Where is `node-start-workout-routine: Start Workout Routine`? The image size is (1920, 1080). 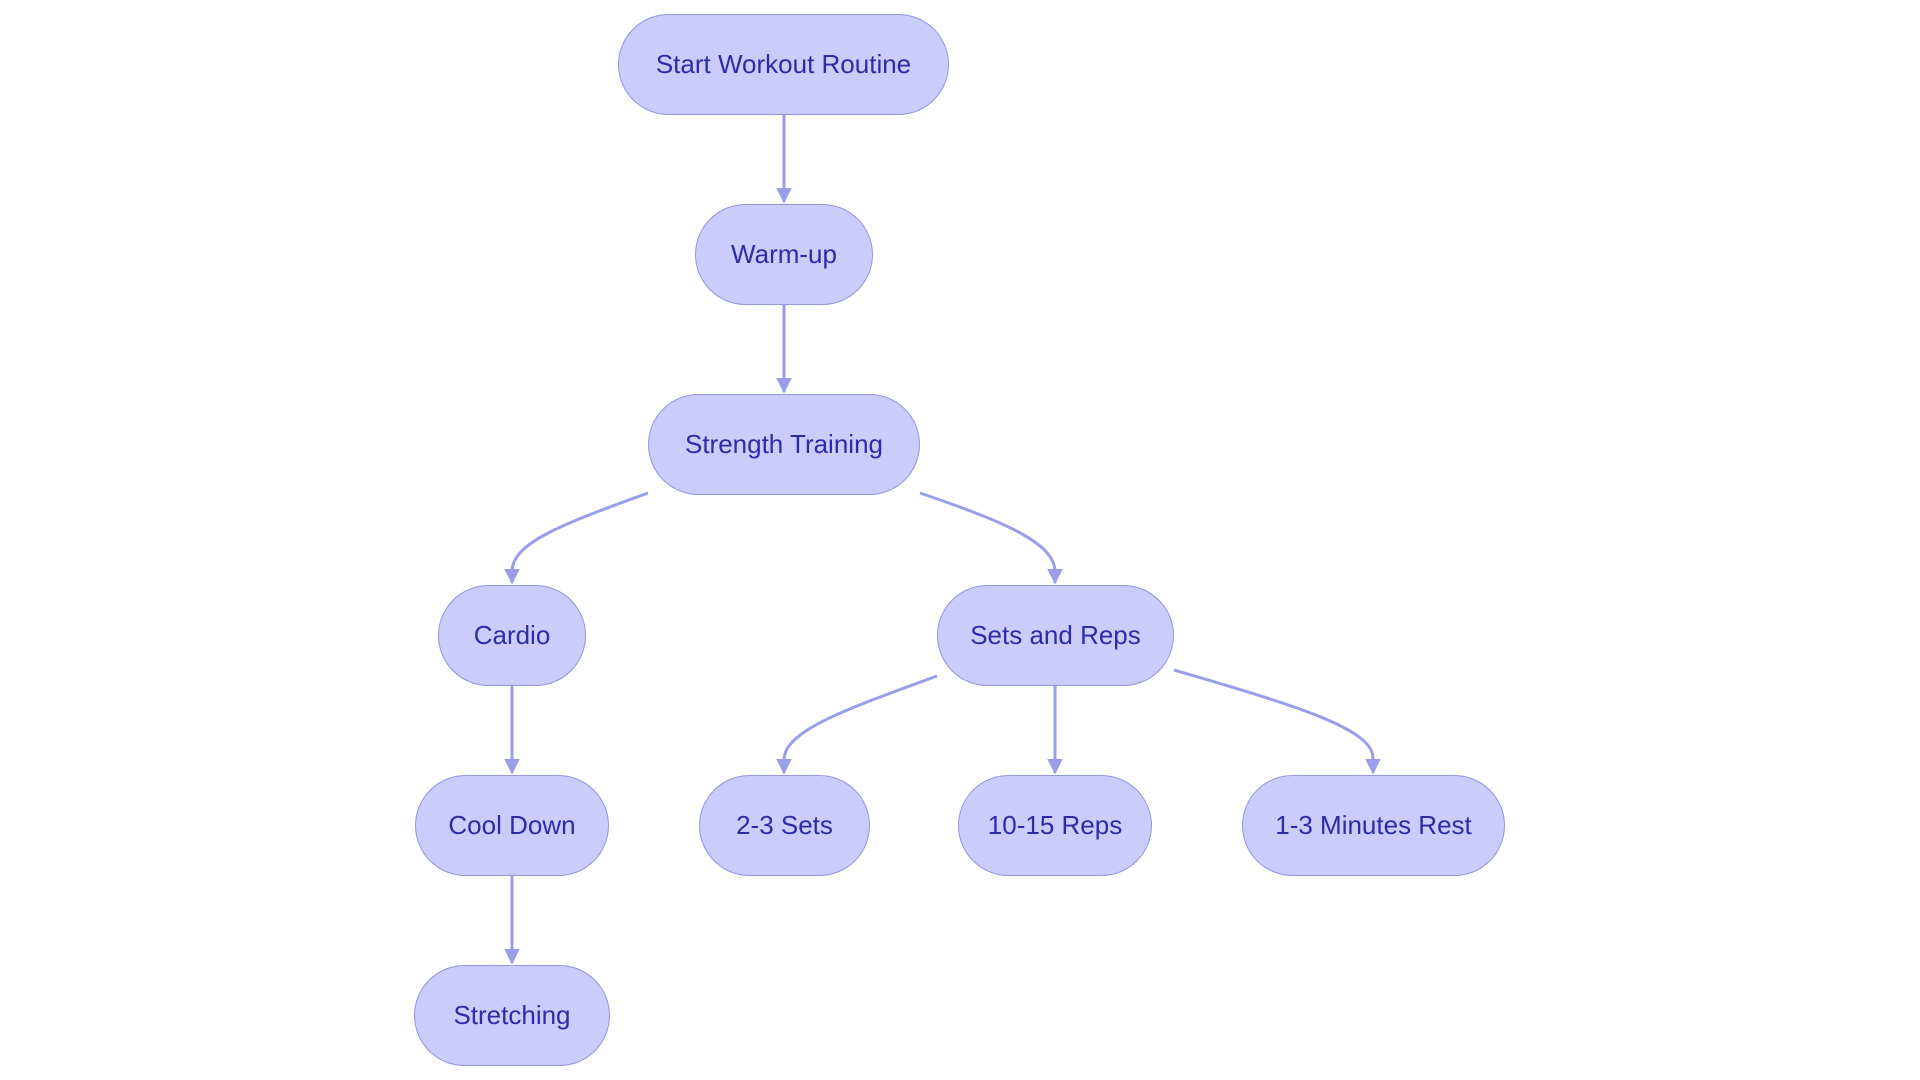 node-start-workout-routine: Start Workout Routine is located at coordinates (783, 64).